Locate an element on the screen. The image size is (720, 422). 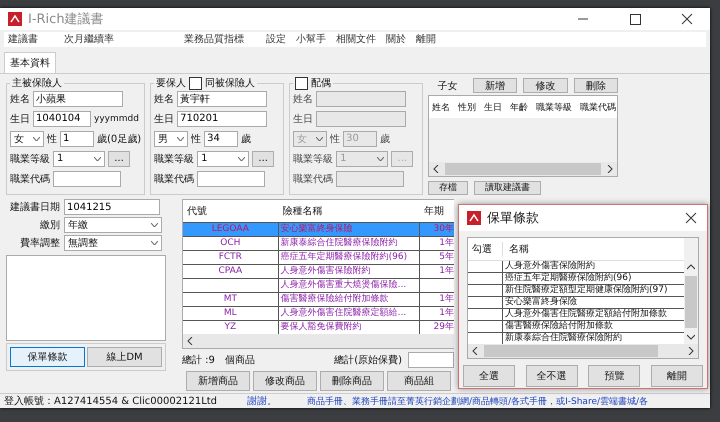
notice-link: 商品手冊、業務手冊請至菁英行銷企劃網/商品轉頭/各式手冊，或I-Share/雲端書城/各 is located at coordinates (477, 401).